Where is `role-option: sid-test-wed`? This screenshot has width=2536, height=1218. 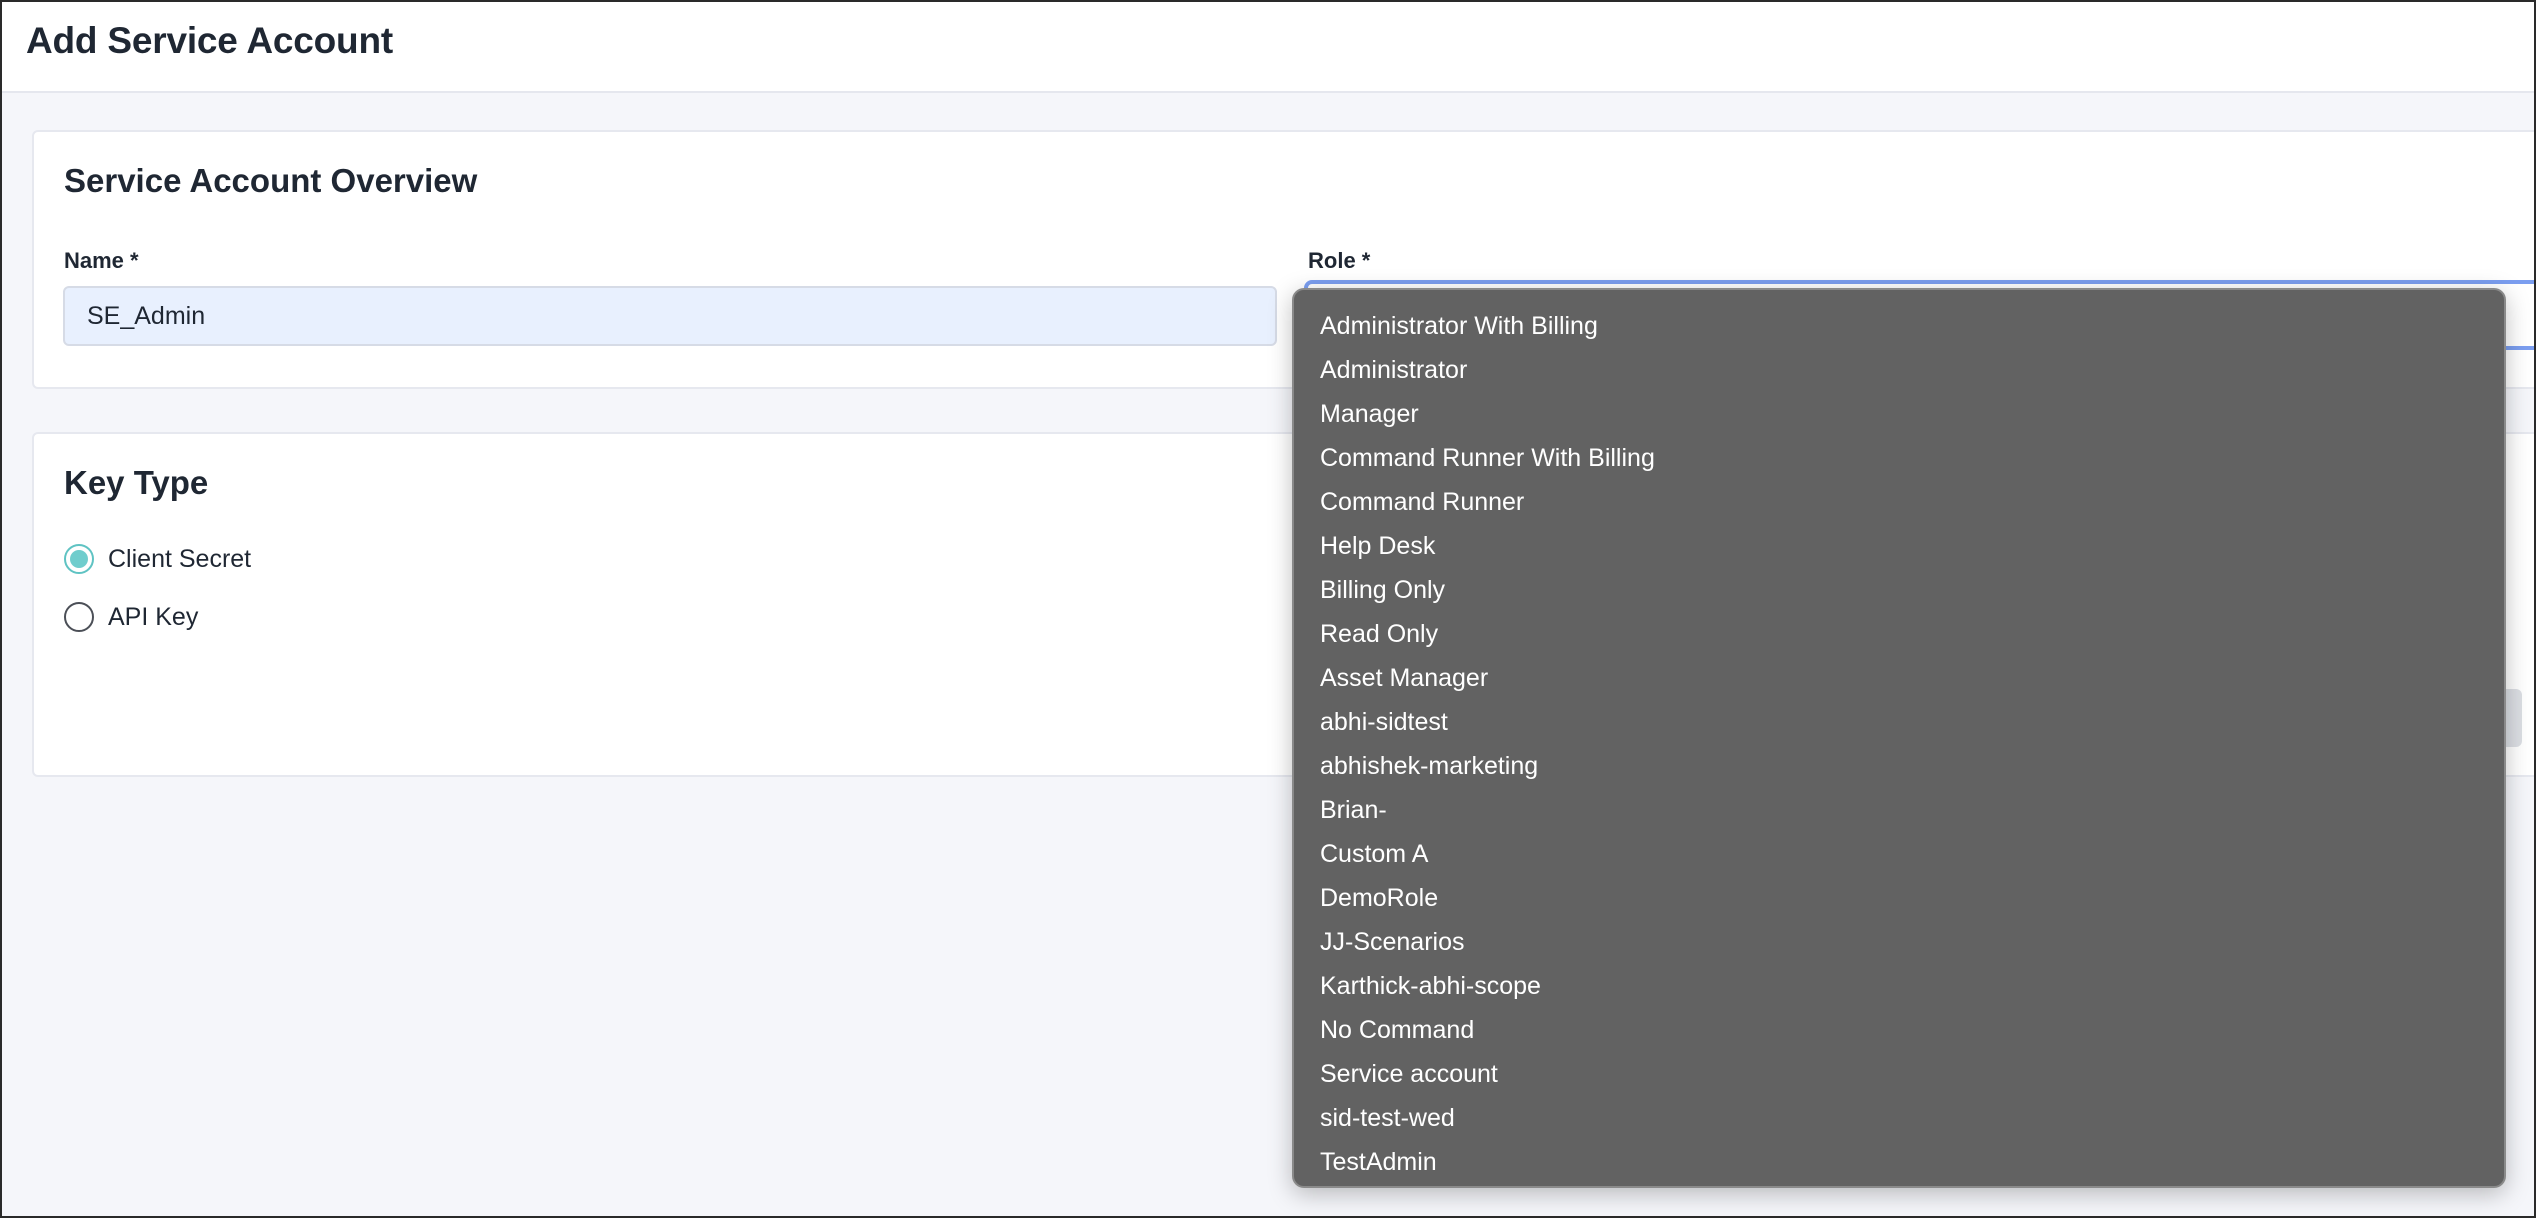
role-option: sid-test-wed is located at coordinates (1899, 1118).